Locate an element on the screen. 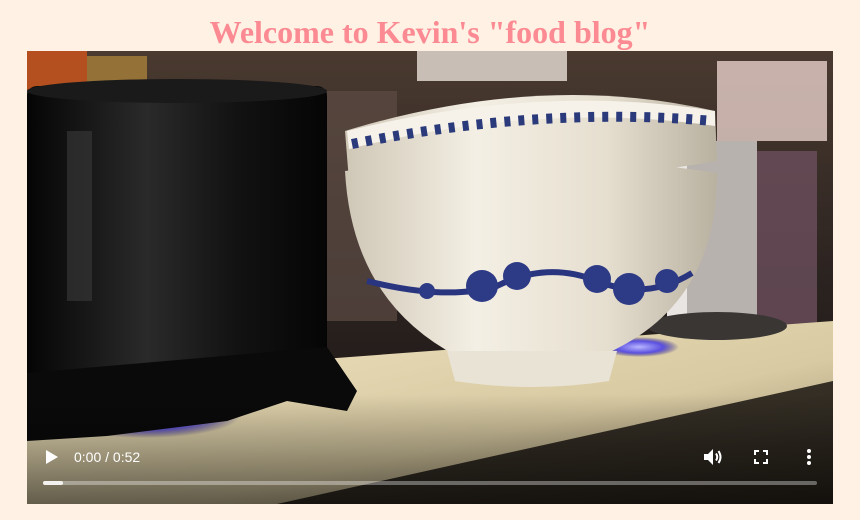 The width and height of the screenshot is (860, 520). more-options-button is located at coordinates (809, 457).